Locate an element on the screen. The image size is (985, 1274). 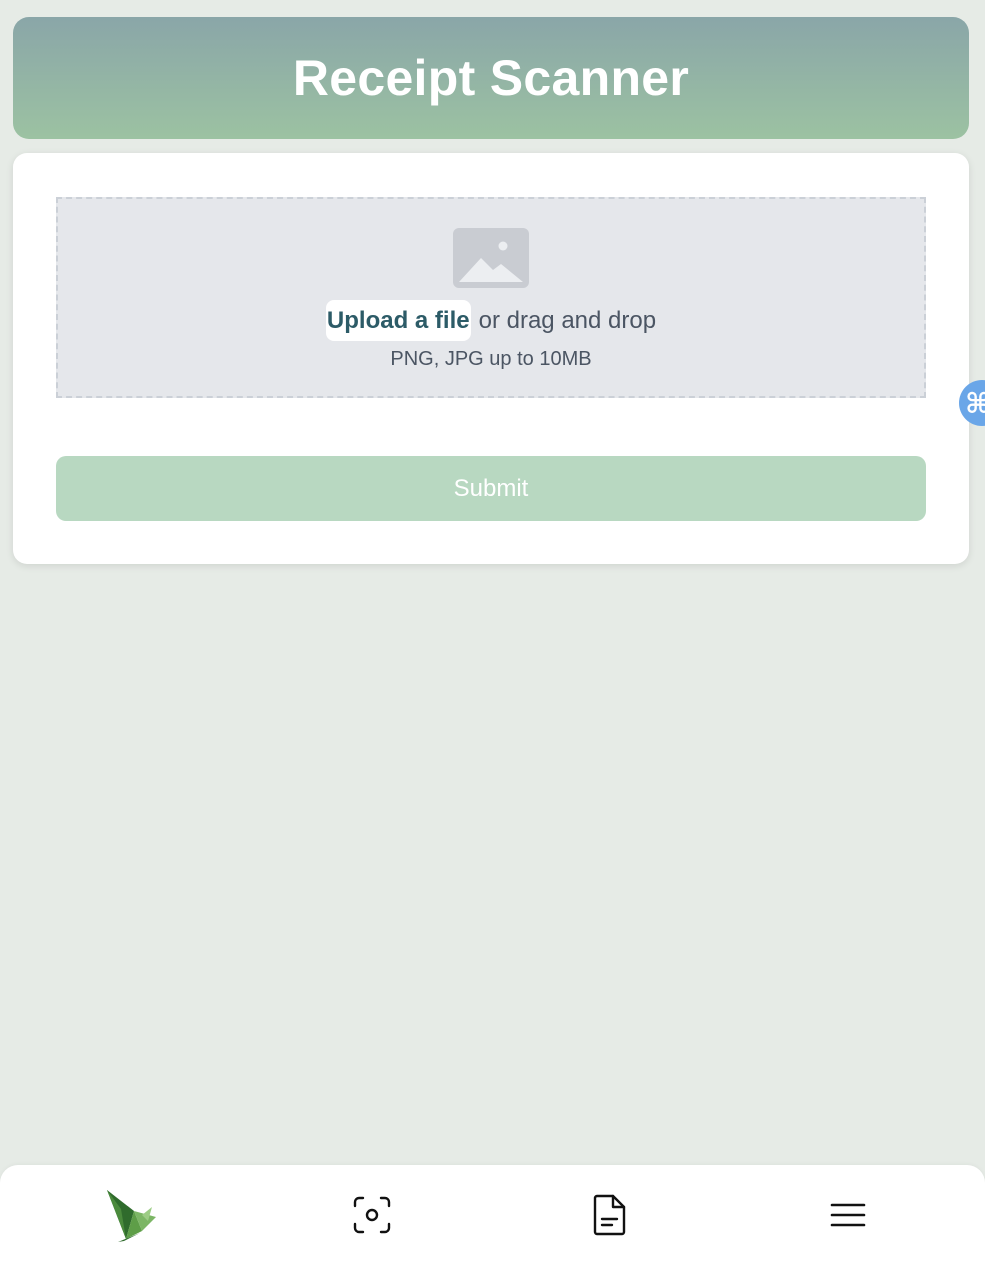
file-type-hint: PNG, JPG up to 10MB is located at coordinates (491, 359).